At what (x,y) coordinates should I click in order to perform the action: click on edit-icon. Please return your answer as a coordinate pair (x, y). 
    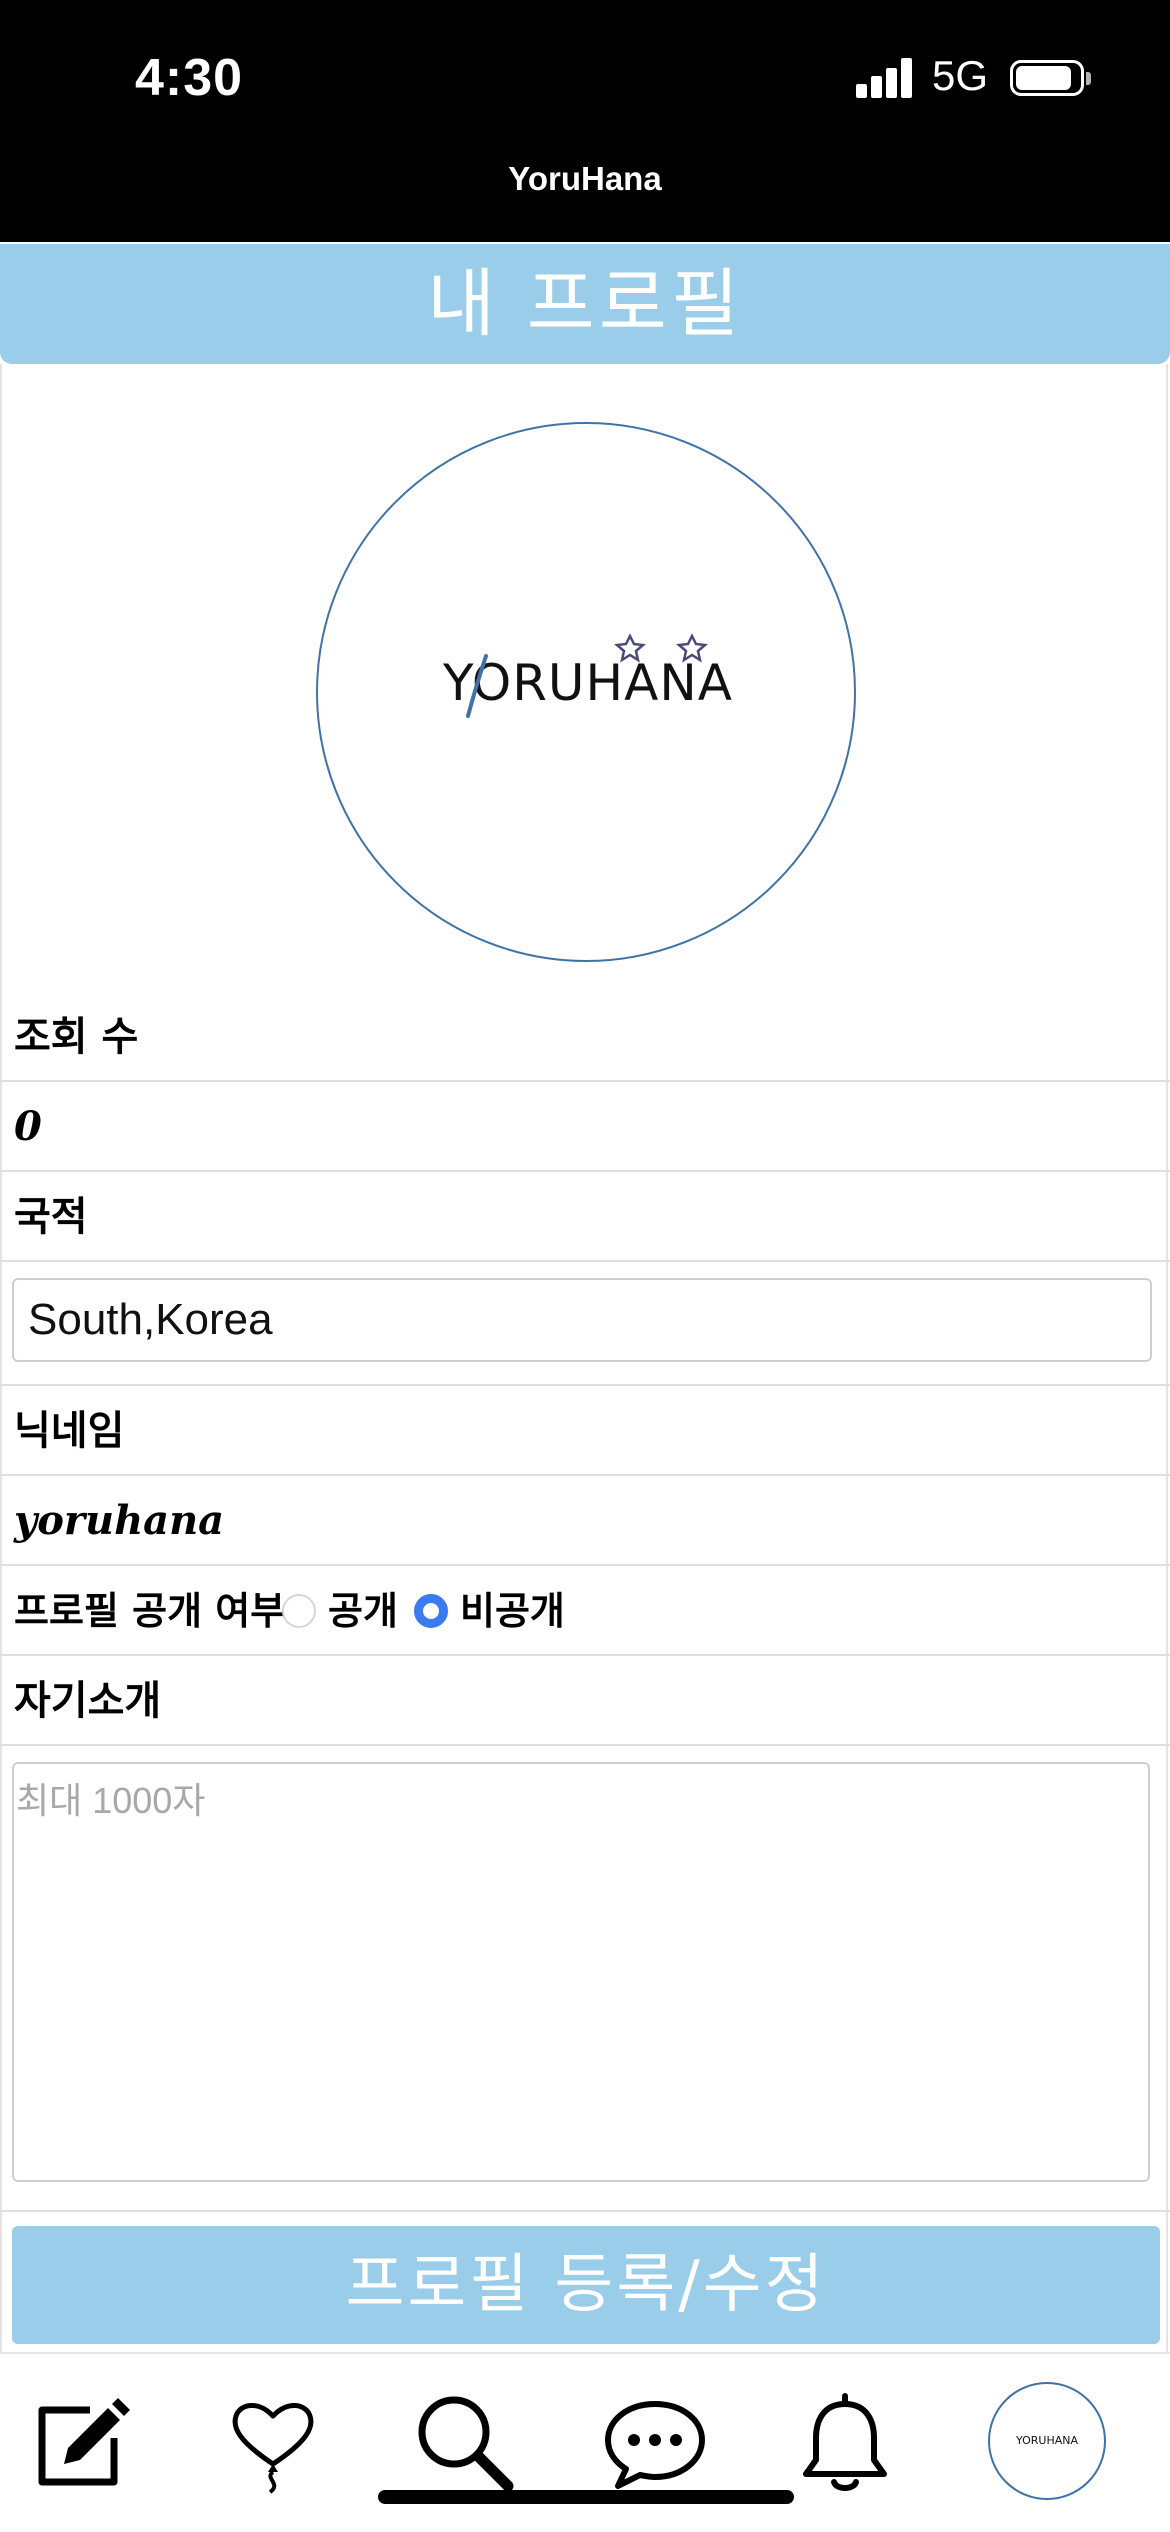
    Looking at the image, I should click on (84, 2442).